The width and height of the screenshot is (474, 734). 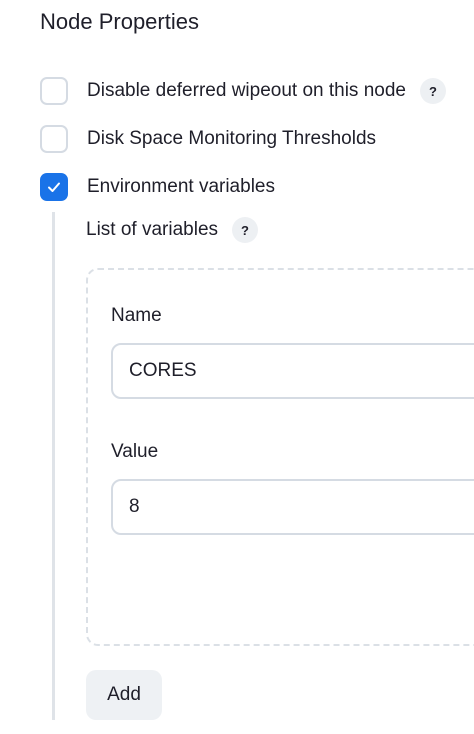 What do you see at coordinates (181, 187) in the screenshot?
I see `environment-variables-label: Environment variables` at bounding box center [181, 187].